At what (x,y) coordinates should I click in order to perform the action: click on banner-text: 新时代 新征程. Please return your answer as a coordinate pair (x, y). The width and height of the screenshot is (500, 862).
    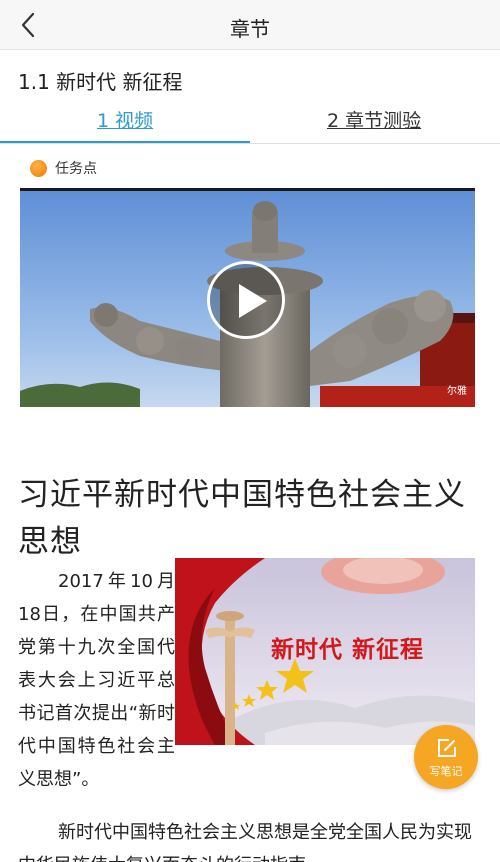
    Looking at the image, I should click on (348, 650).